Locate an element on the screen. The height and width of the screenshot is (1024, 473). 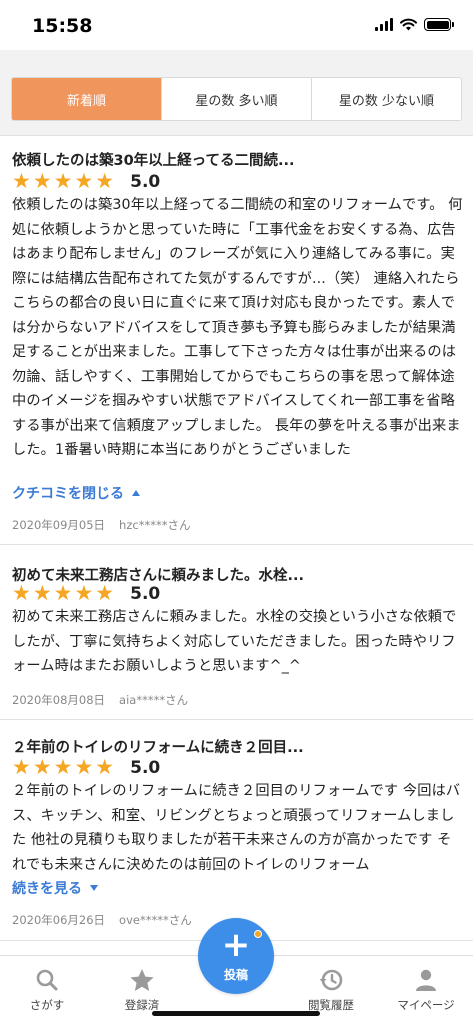
nav-registered: 登録済 is located at coordinates (142, 986).